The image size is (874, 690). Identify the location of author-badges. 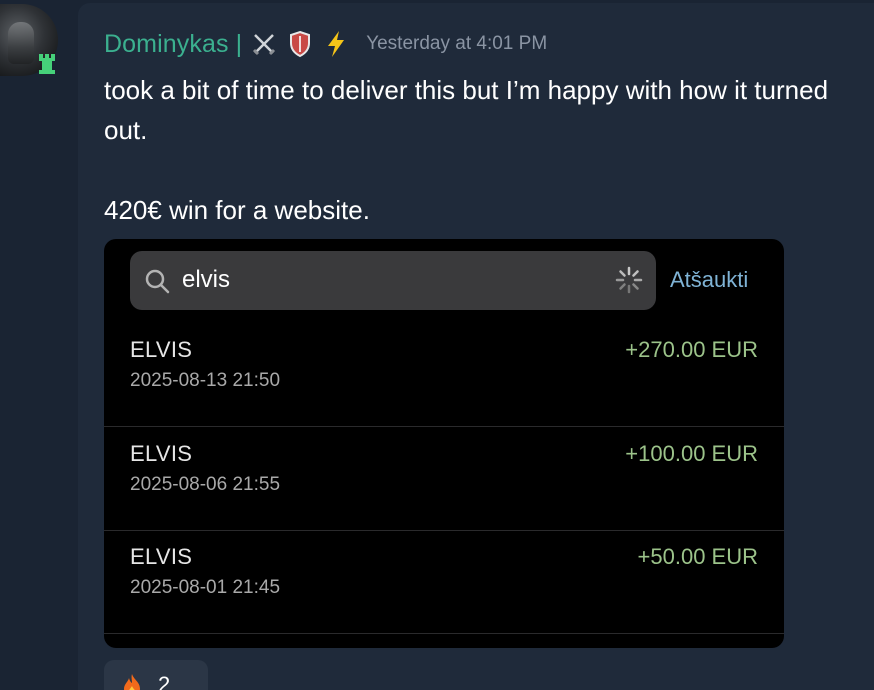
(300, 44).